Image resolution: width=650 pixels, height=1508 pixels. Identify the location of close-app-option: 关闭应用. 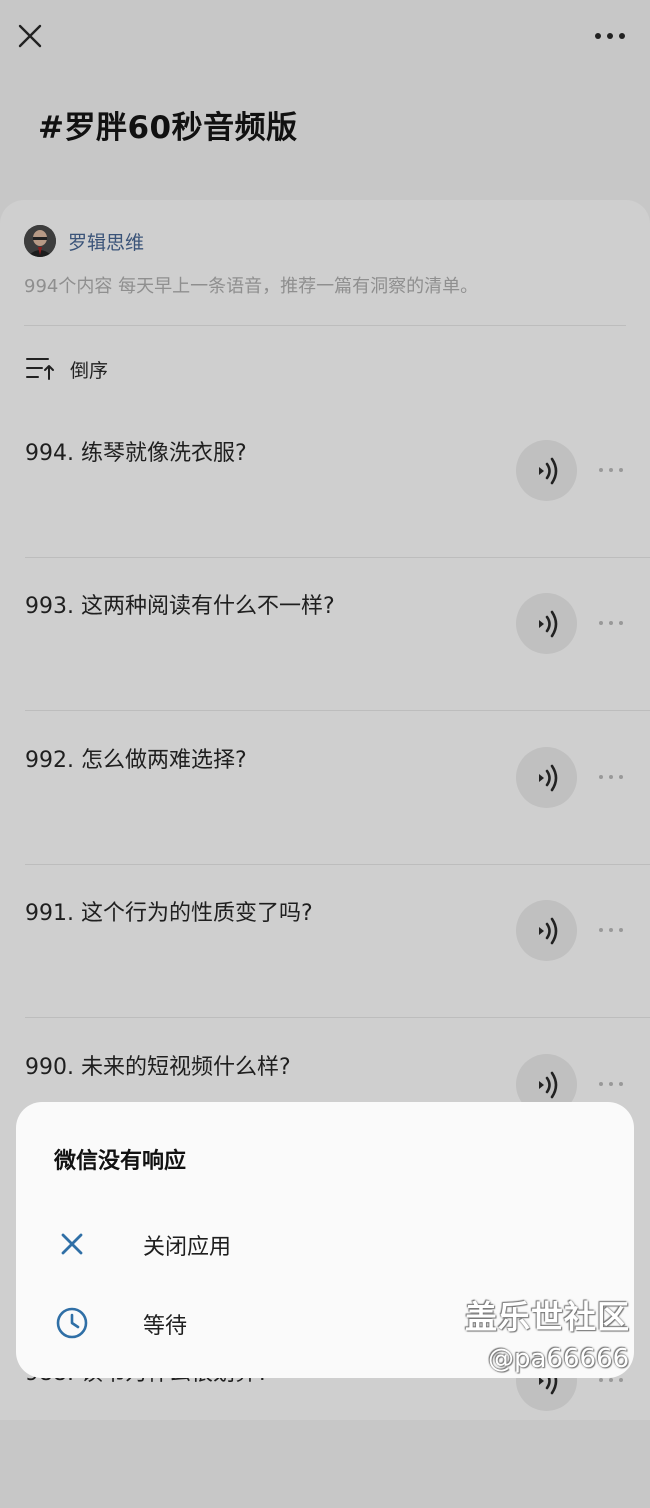
(325, 1244).